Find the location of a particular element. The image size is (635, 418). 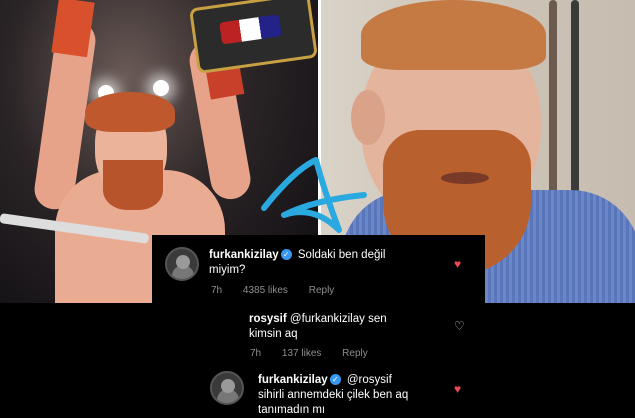

stage-light is located at coordinates (161, 88).